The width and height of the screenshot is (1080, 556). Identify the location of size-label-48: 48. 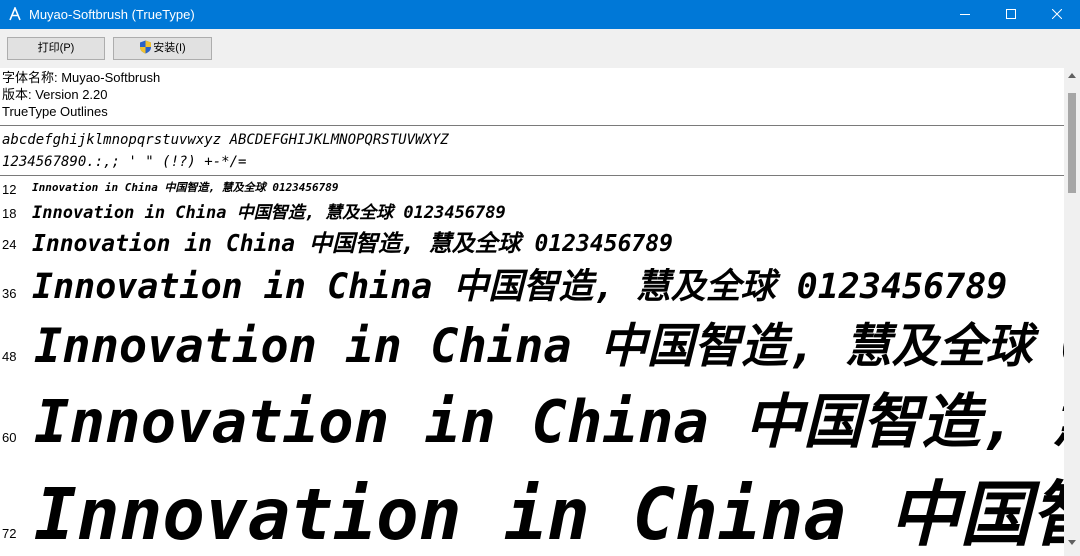
(9, 356).